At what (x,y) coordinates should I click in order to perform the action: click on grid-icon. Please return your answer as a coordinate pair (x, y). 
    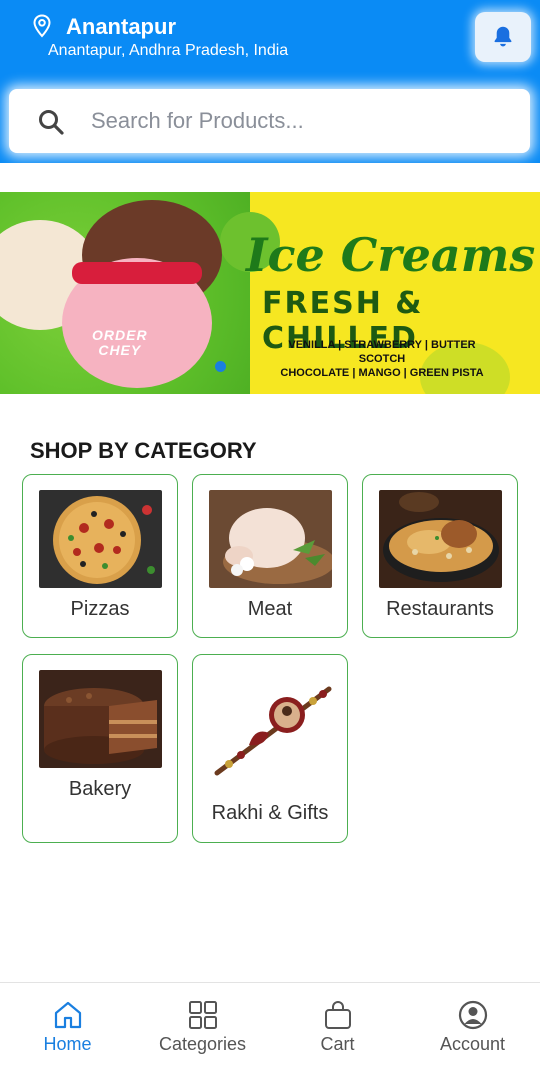
    Looking at the image, I should click on (202, 1015).